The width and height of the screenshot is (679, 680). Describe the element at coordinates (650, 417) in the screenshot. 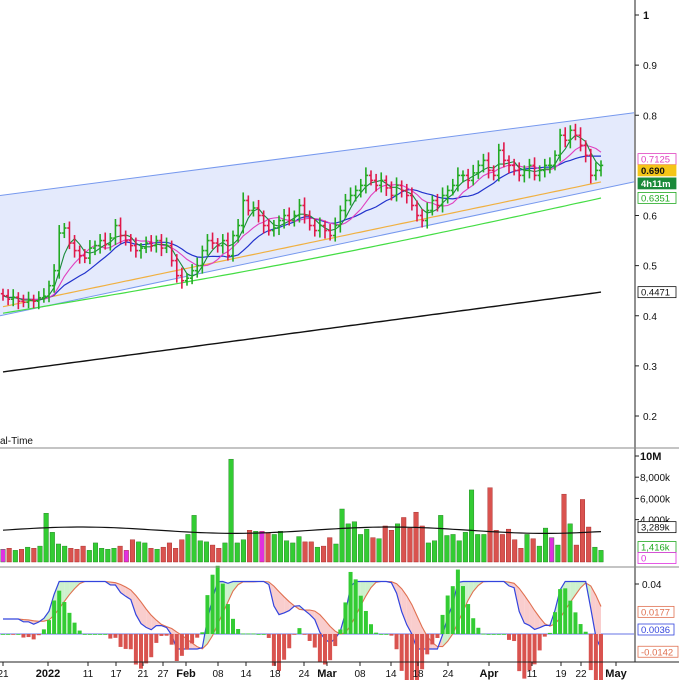

I see `price-tick-label: 0.2` at that location.